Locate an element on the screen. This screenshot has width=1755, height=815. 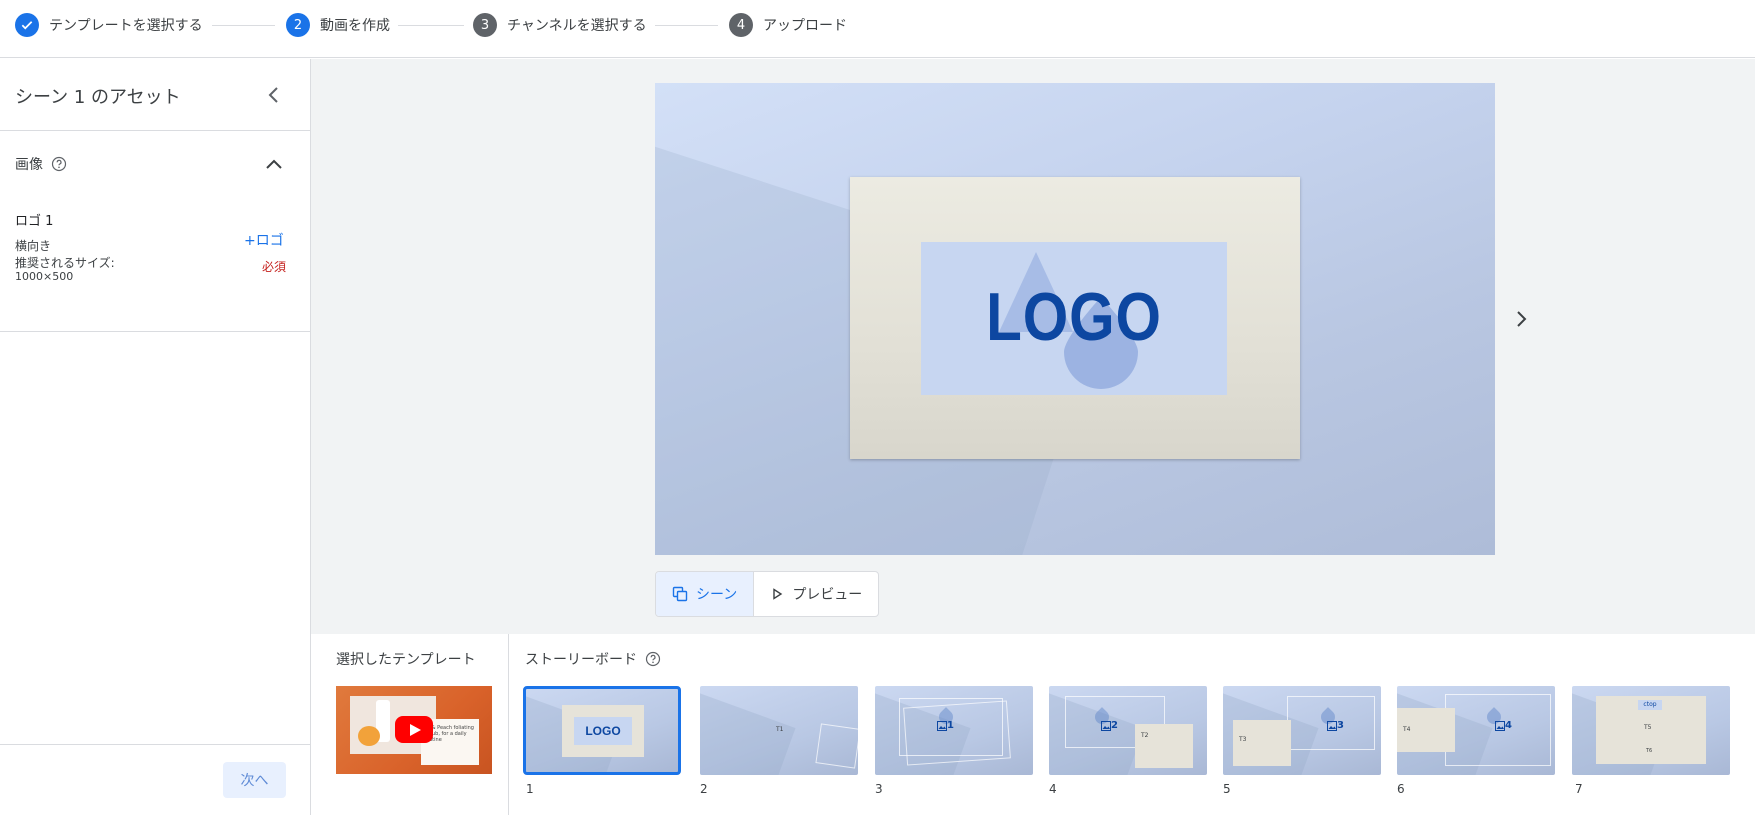
preview-button: プレビュー is located at coordinates (816, 594).